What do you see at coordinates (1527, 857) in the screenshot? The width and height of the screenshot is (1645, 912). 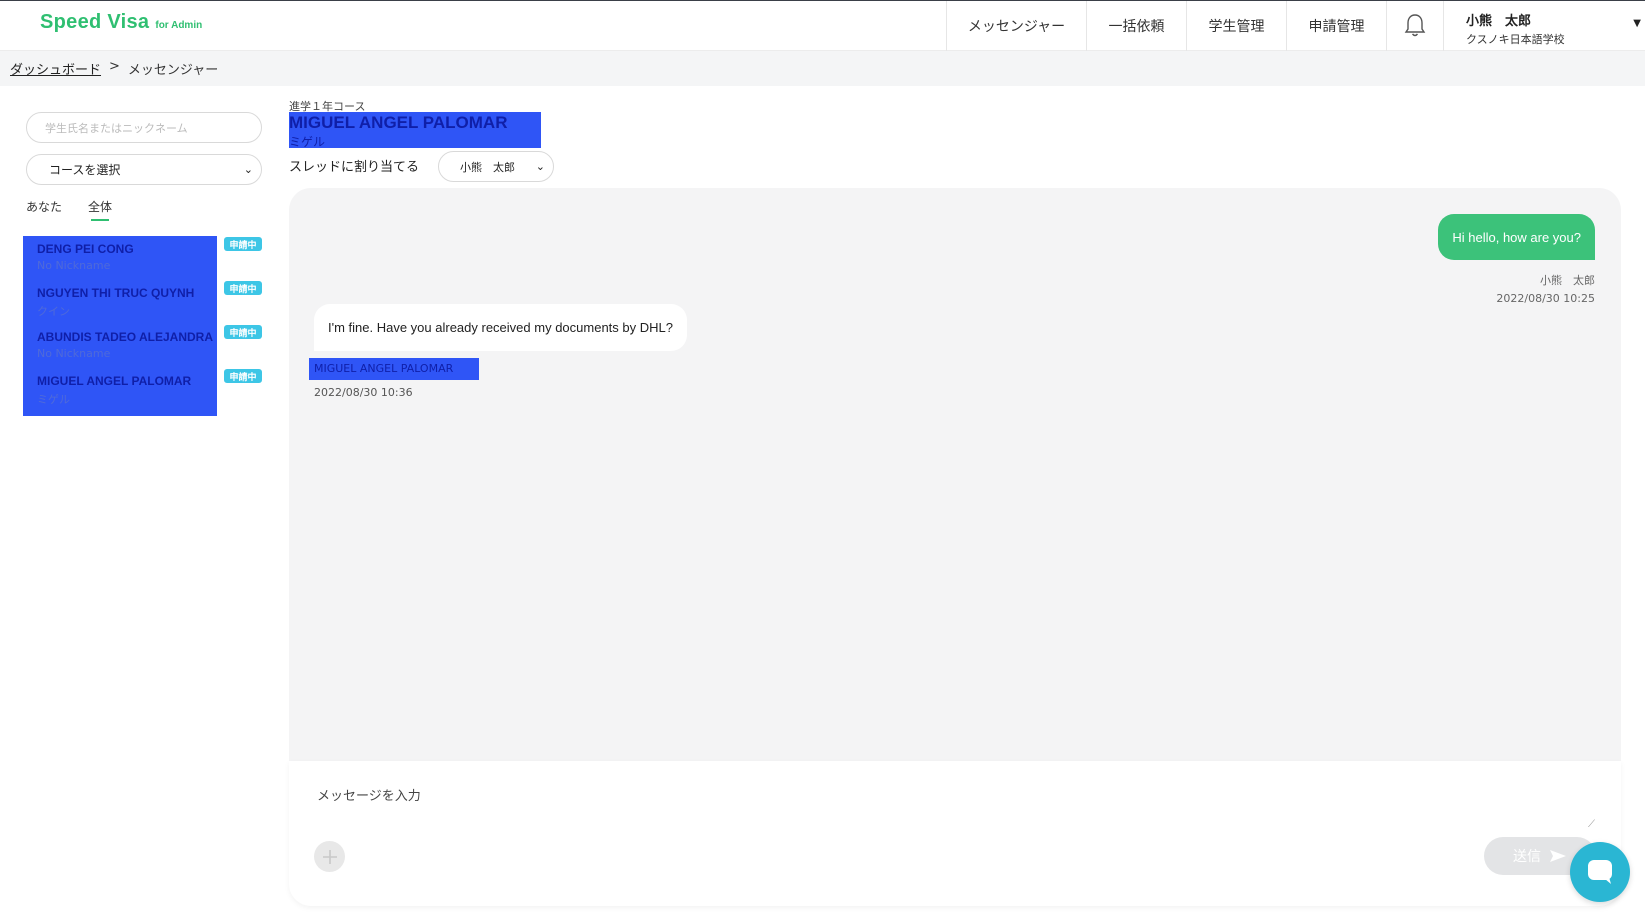 I see `send-label: 送信` at bounding box center [1527, 857].